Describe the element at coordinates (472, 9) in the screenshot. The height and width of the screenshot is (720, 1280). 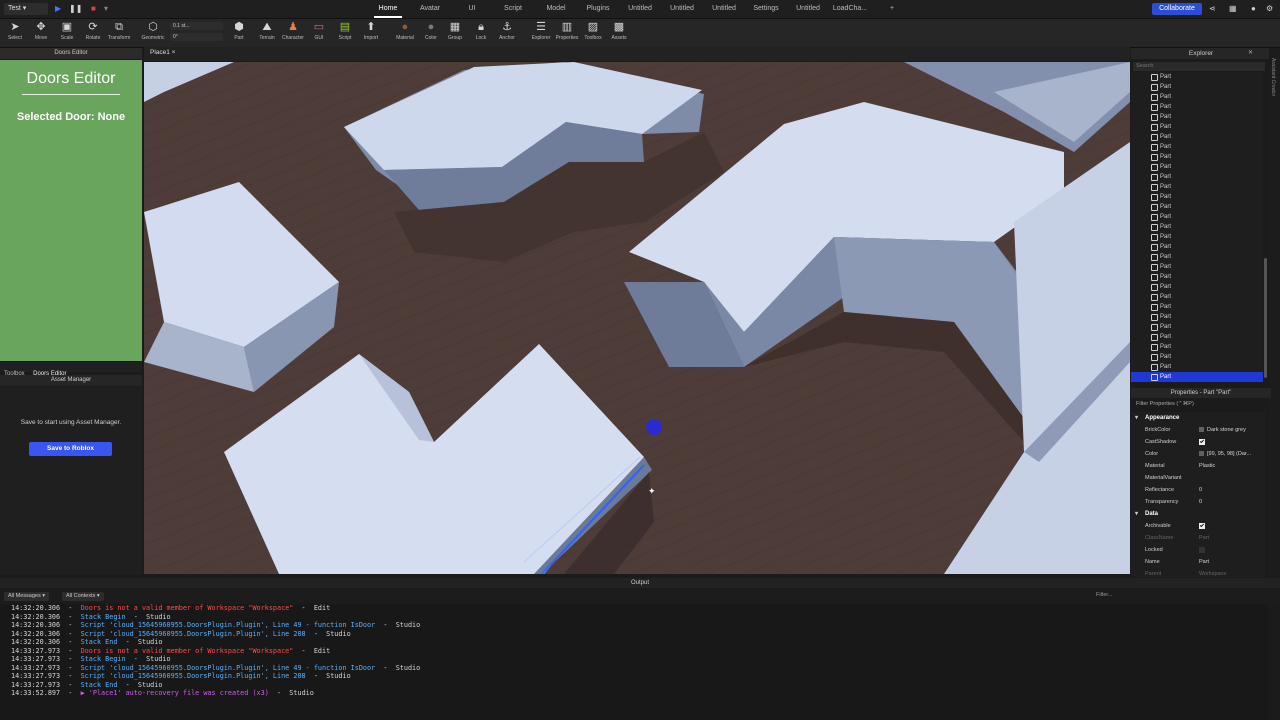
I see `tab-ui: UI` at that location.